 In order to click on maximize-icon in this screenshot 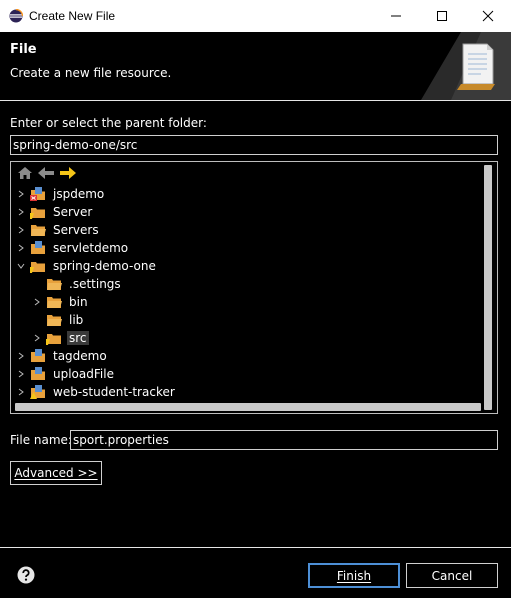, I will do `click(442, 16)`.